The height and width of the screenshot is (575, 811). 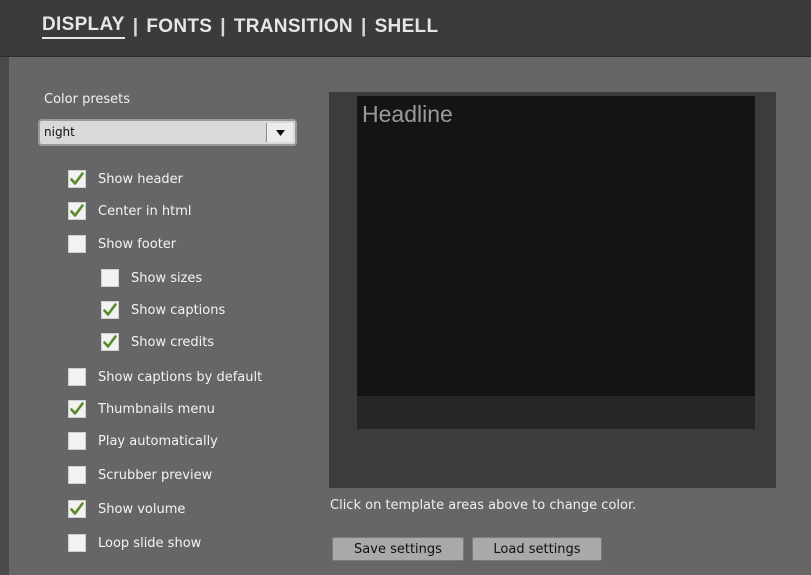 I want to click on left-edge-strip, so click(x=4, y=316).